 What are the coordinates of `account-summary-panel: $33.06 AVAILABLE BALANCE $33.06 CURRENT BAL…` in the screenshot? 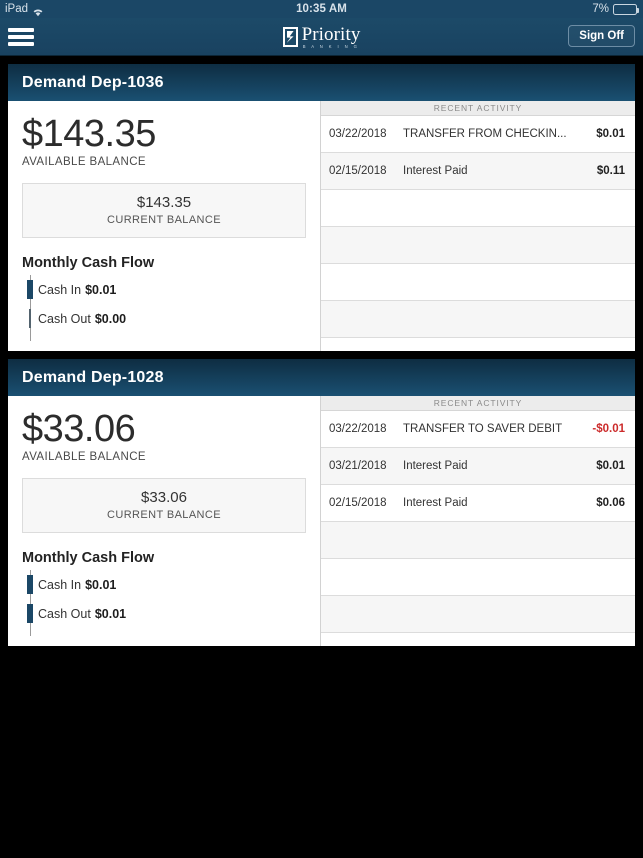 It's located at (164, 521).